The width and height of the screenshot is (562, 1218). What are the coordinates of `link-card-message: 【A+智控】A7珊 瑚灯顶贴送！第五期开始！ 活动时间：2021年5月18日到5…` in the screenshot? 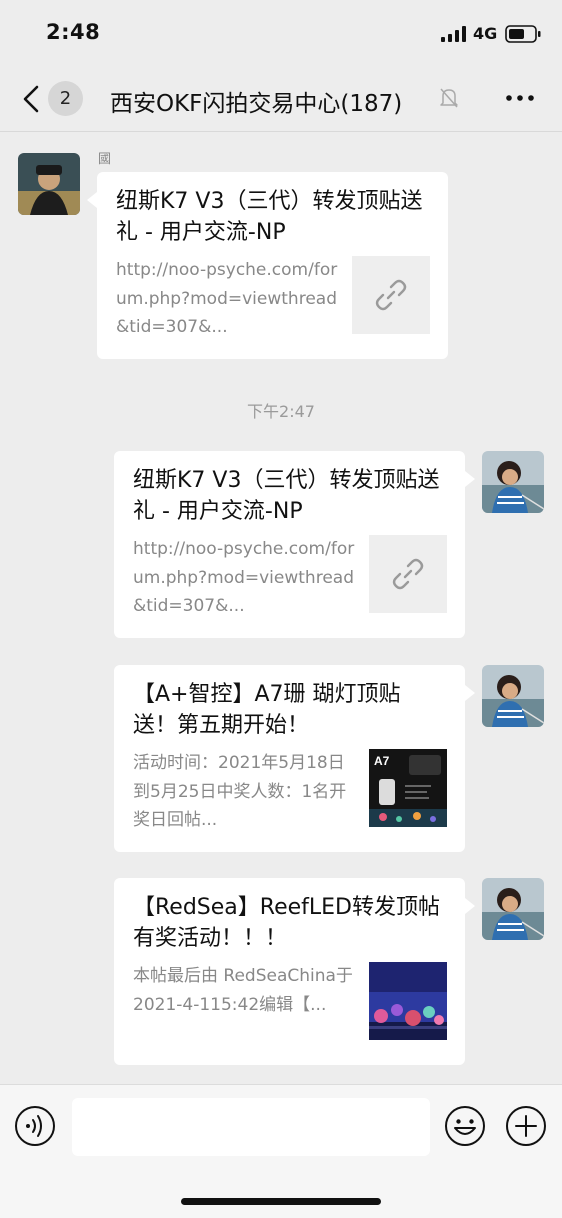 It's located at (294, 758).